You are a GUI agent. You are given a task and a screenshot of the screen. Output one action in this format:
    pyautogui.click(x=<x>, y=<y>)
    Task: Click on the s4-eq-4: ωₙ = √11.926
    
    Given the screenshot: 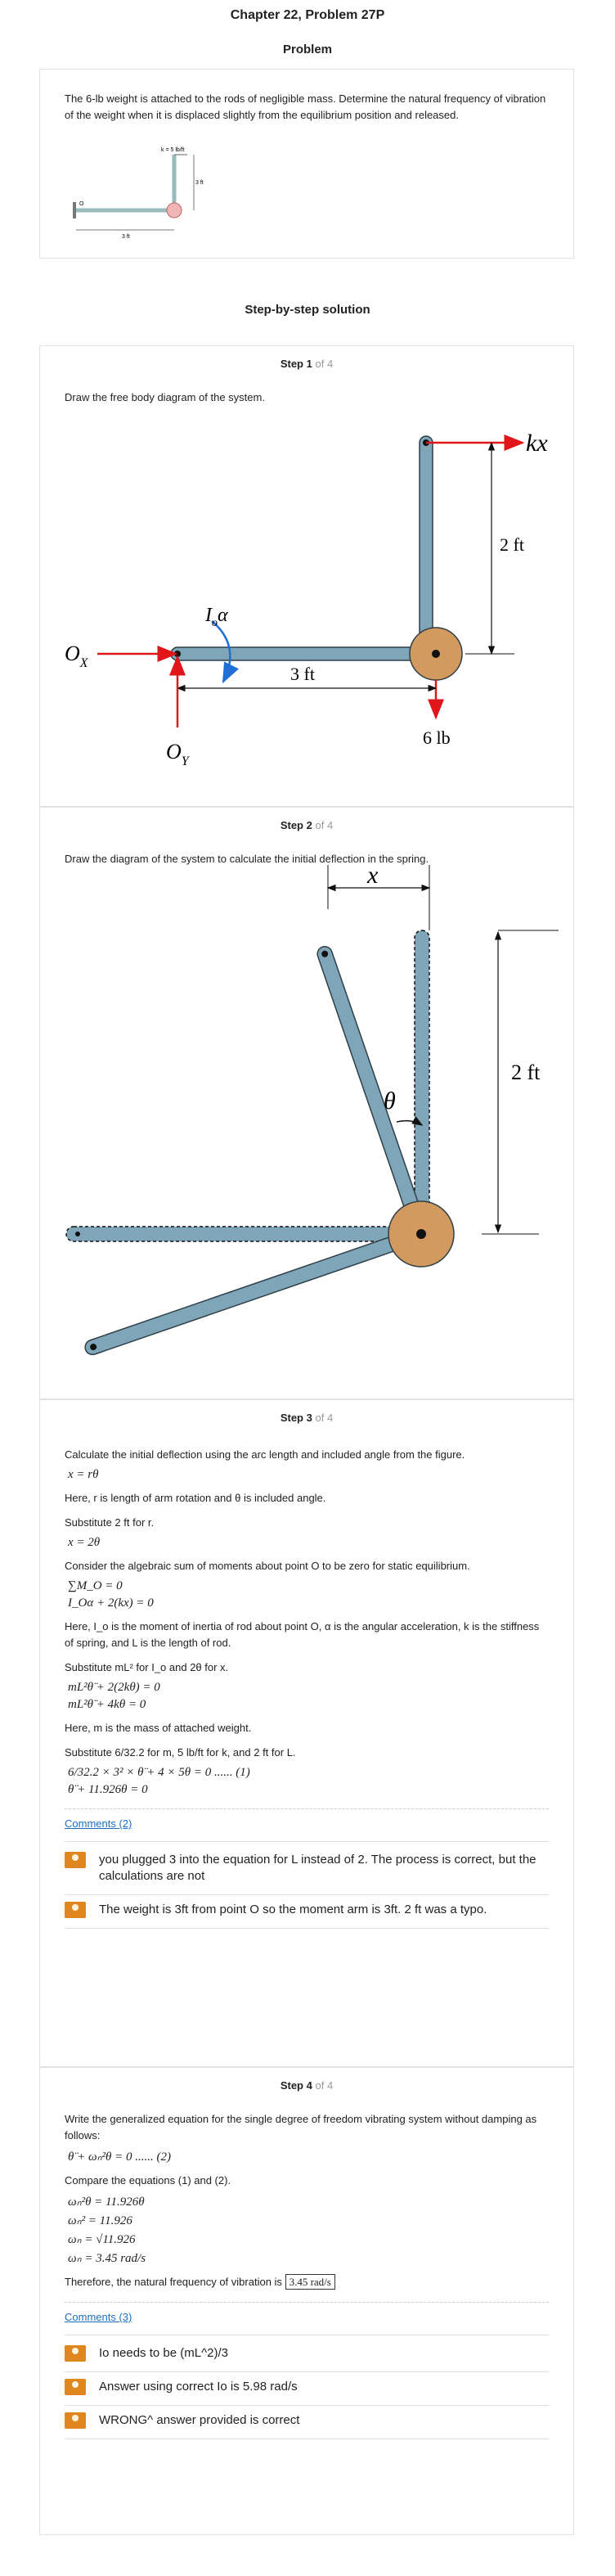 What is the action you would take?
    pyautogui.click(x=102, y=2239)
    